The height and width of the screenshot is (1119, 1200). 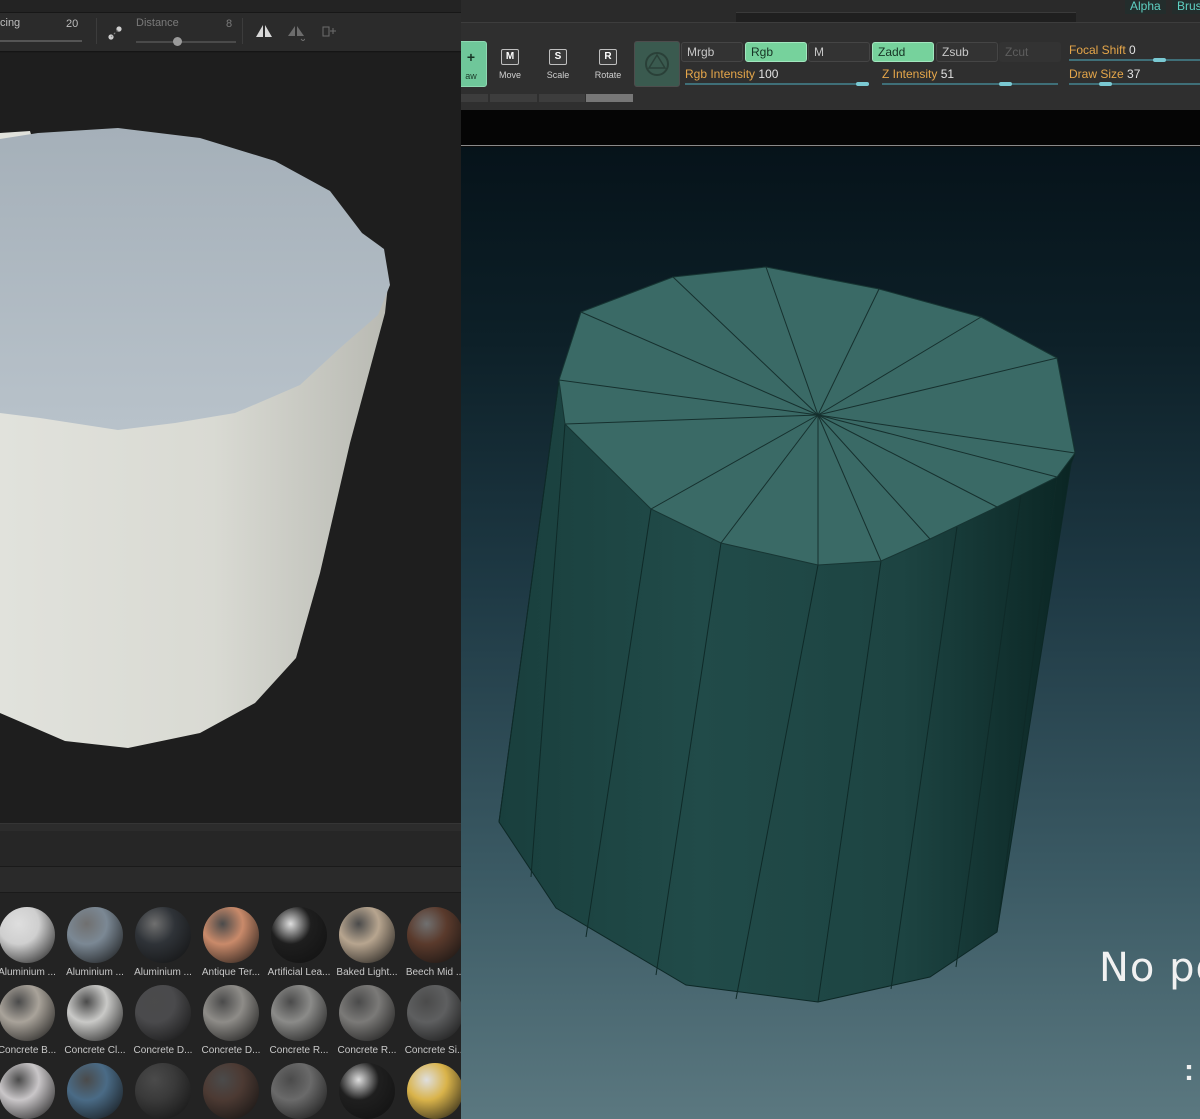 What do you see at coordinates (608, 57) in the screenshot?
I see `rotate-icon: R` at bounding box center [608, 57].